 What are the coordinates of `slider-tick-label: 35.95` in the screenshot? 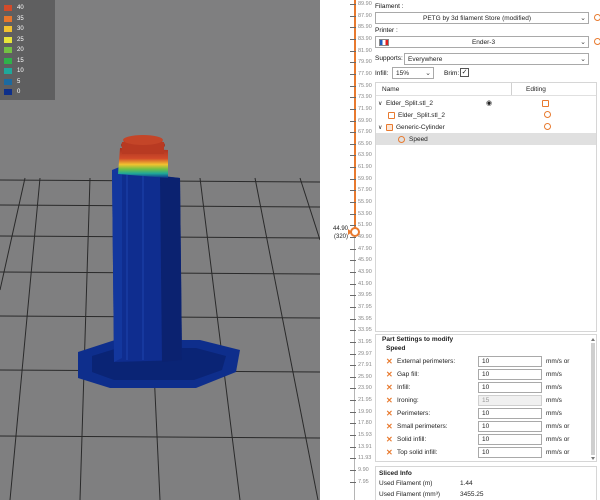 It's located at (365, 318).